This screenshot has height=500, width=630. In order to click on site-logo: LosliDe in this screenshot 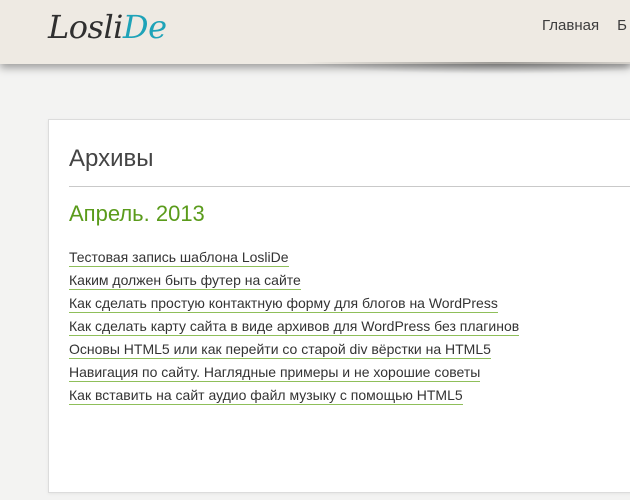, I will do `click(107, 27)`.